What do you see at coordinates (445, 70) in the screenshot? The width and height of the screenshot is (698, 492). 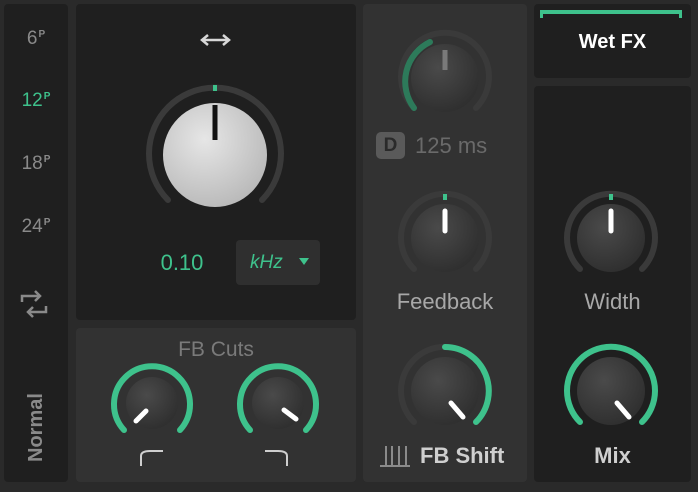 I see `delay-time-knob` at bounding box center [445, 70].